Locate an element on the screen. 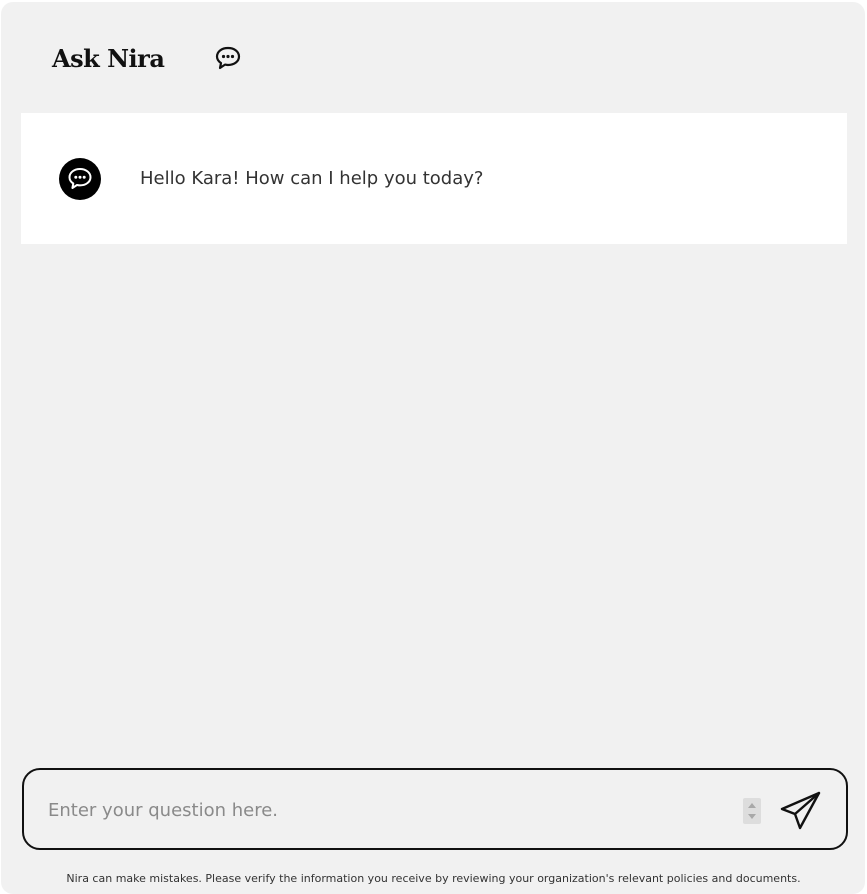  chevron-down-icon is located at coordinates (752, 816).